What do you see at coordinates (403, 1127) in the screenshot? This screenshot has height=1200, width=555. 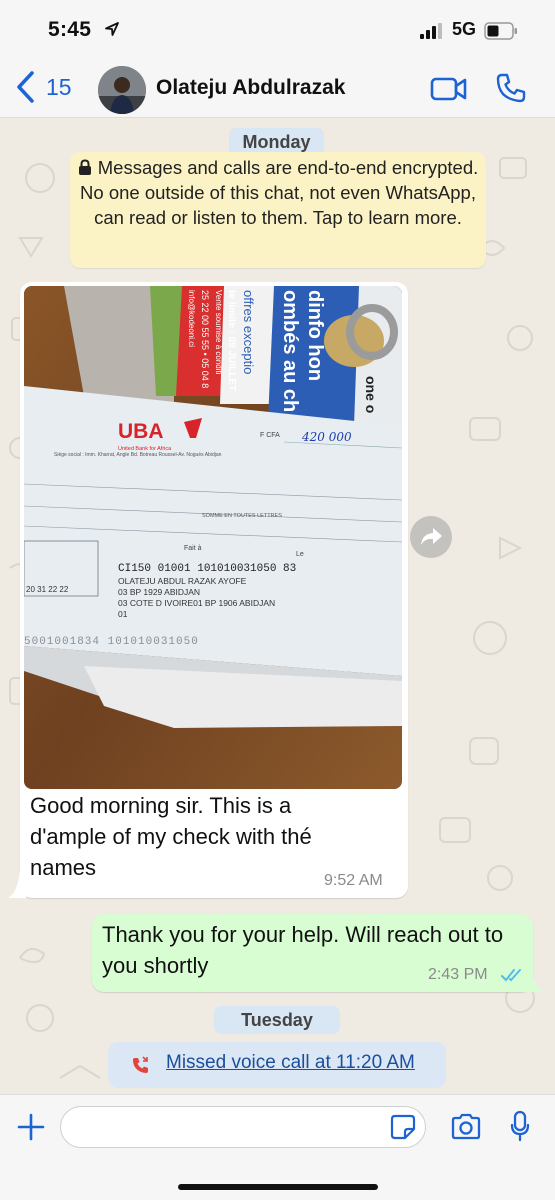 I see `sticker-icon` at bounding box center [403, 1127].